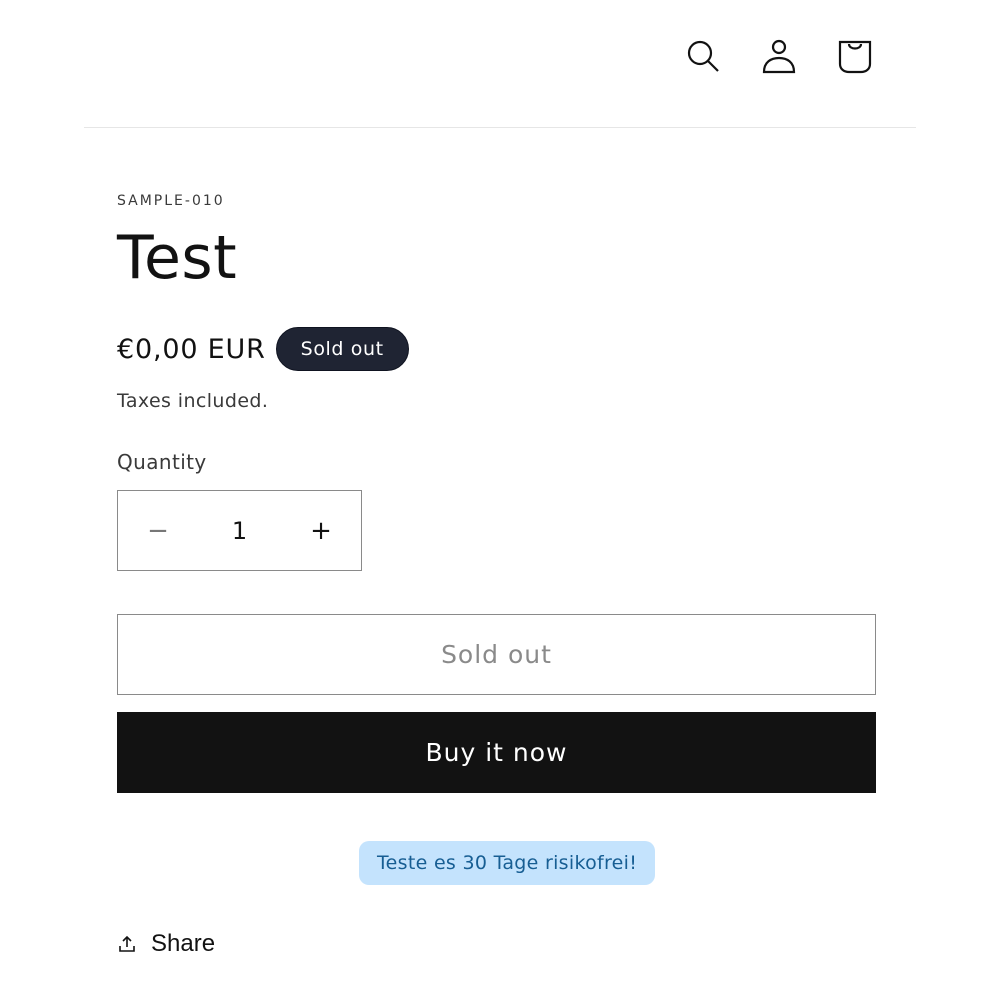  Describe the element at coordinates (703, 56) in the screenshot. I see `search-icon` at that location.